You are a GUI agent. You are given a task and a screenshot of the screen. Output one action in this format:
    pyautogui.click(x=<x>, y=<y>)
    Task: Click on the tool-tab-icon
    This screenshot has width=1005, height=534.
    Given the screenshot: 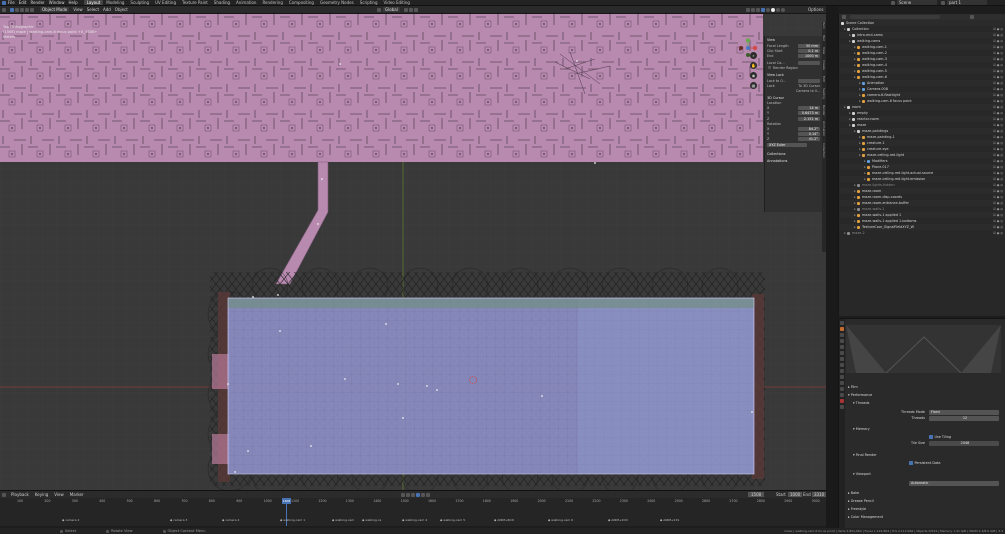 What is the action you would take?
    pyautogui.click(x=842, y=323)
    